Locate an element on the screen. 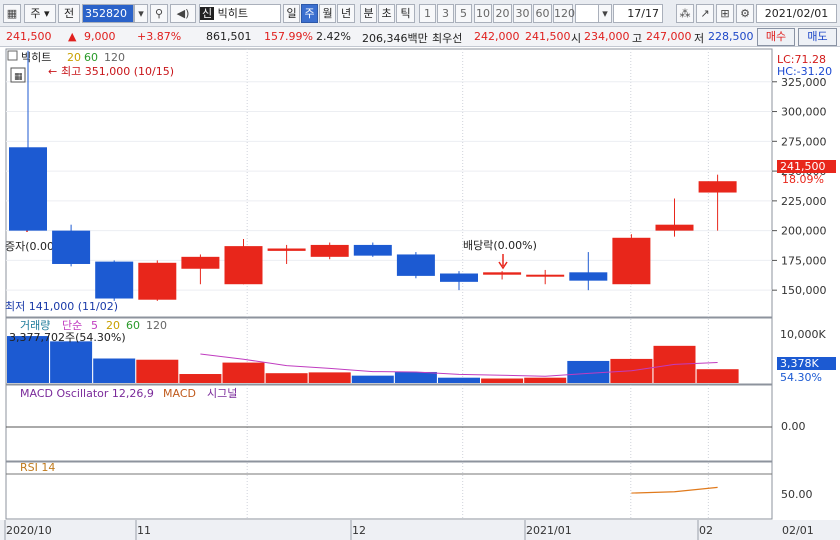  price-panel-title: 빅히트 is located at coordinates (36, 57).